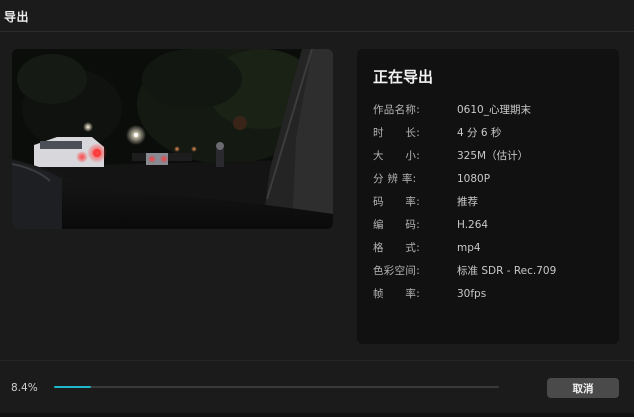 This screenshot has width=634, height=417. What do you see at coordinates (403, 77) in the screenshot?
I see `export-status-heading: 正在导出` at bounding box center [403, 77].